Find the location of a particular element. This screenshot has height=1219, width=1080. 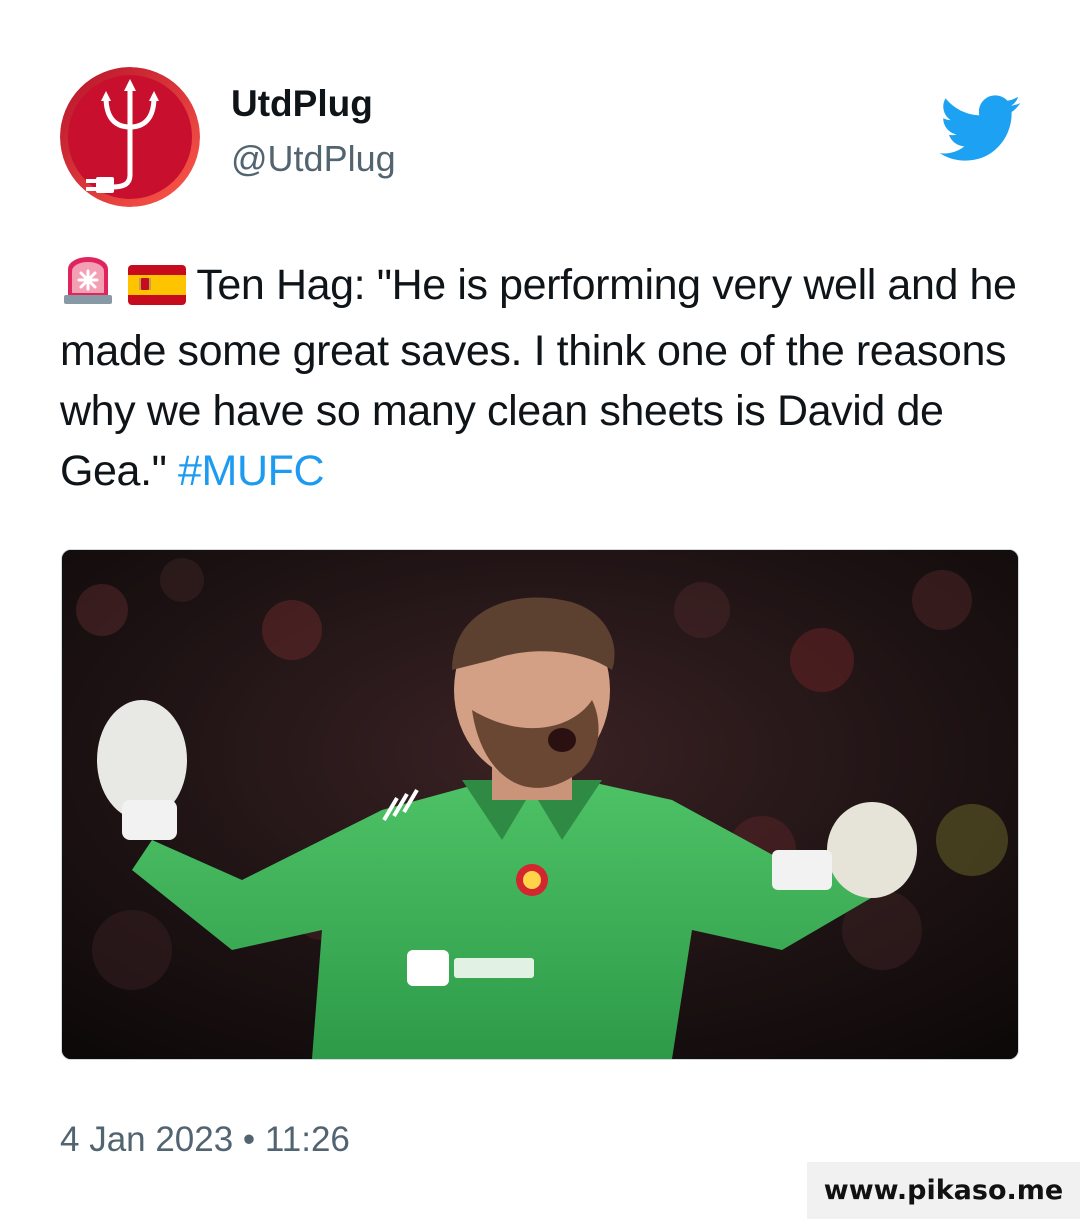

watermark: www.pikaso.me is located at coordinates (943, 1190).